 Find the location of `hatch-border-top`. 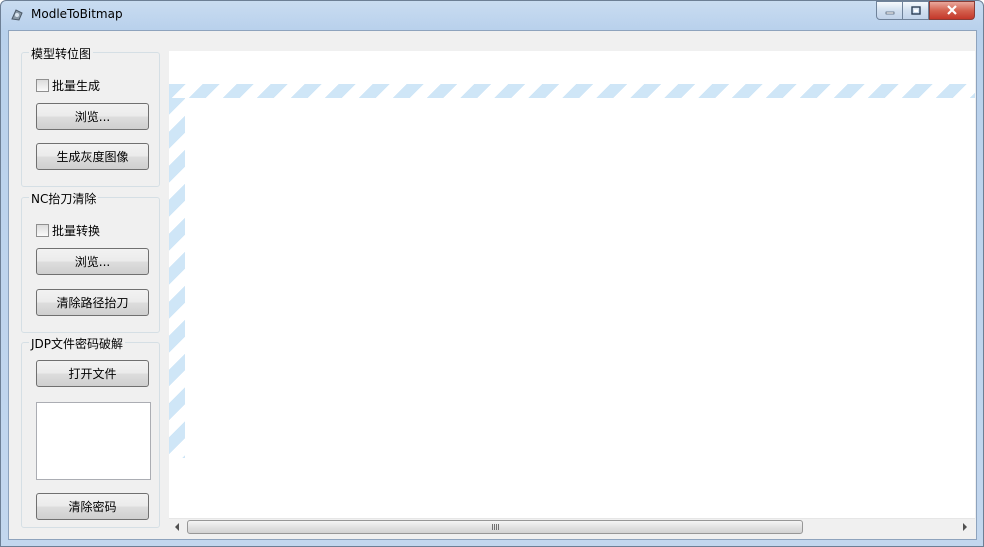

hatch-border-top is located at coordinates (572, 91).